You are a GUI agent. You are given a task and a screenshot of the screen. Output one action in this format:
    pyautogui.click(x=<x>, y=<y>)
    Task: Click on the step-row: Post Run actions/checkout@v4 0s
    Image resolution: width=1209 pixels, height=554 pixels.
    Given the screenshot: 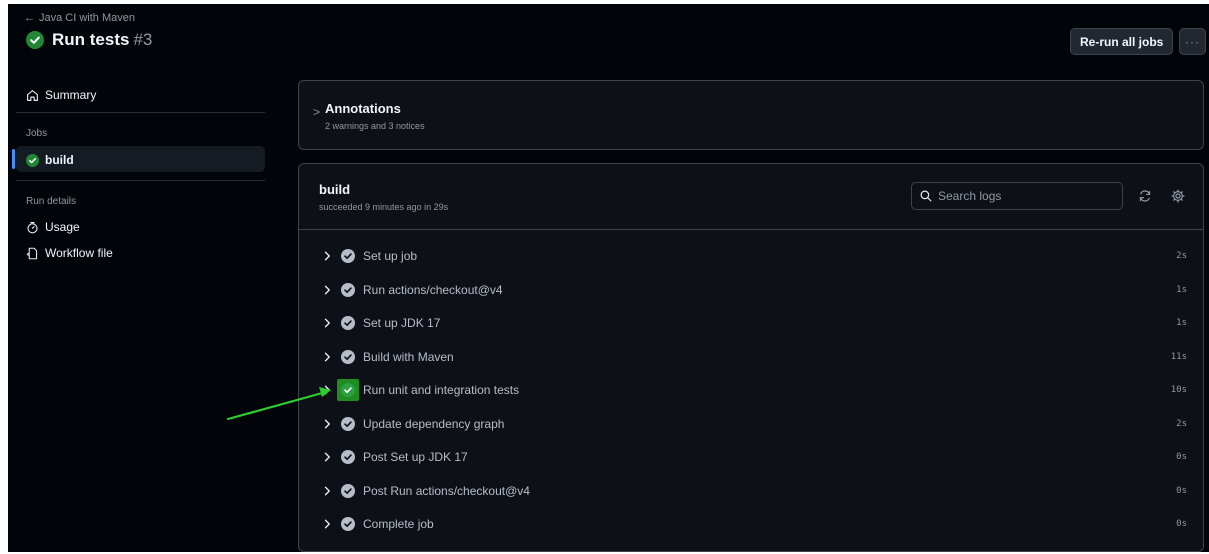 What is the action you would take?
    pyautogui.click(x=751, y=491)
    